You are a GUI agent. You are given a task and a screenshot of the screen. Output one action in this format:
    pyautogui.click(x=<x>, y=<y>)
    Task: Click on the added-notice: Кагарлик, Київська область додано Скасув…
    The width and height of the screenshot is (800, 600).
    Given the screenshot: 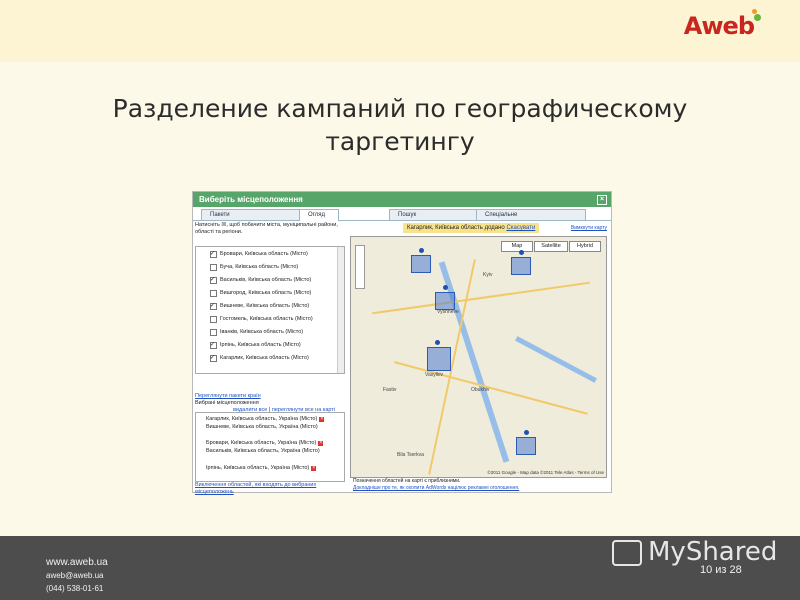 What is the action you would take?
    pyautogui.click(x=471, y=228)
    